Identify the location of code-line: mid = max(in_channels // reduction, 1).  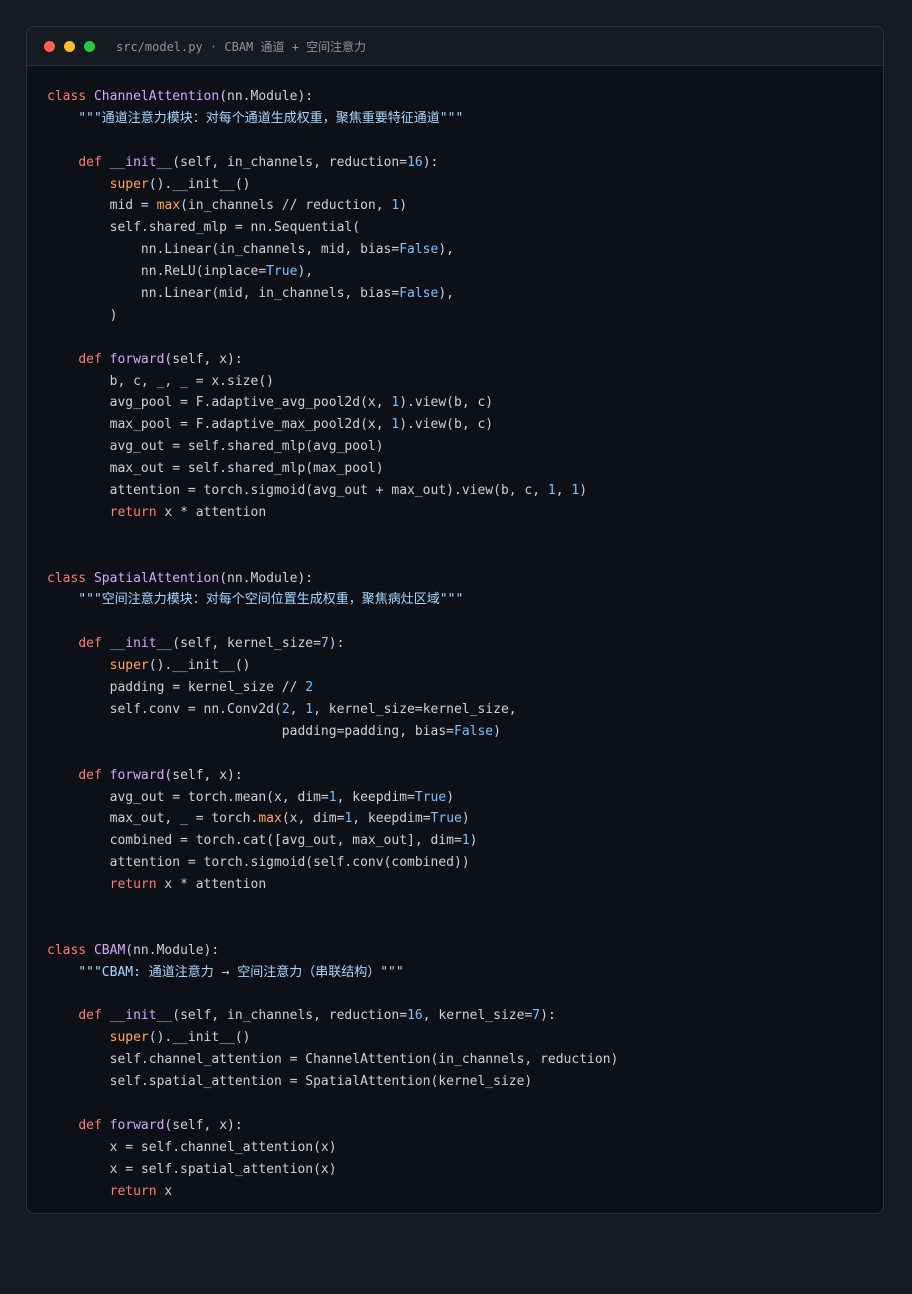
(465, 206).